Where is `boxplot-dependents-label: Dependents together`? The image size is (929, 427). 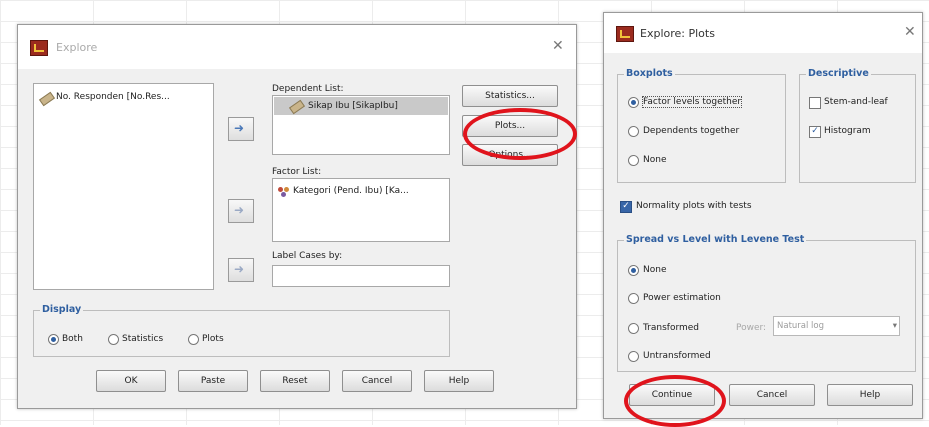
boxplot-dependents-label: Dependents together is located at coordinates (691, 131).